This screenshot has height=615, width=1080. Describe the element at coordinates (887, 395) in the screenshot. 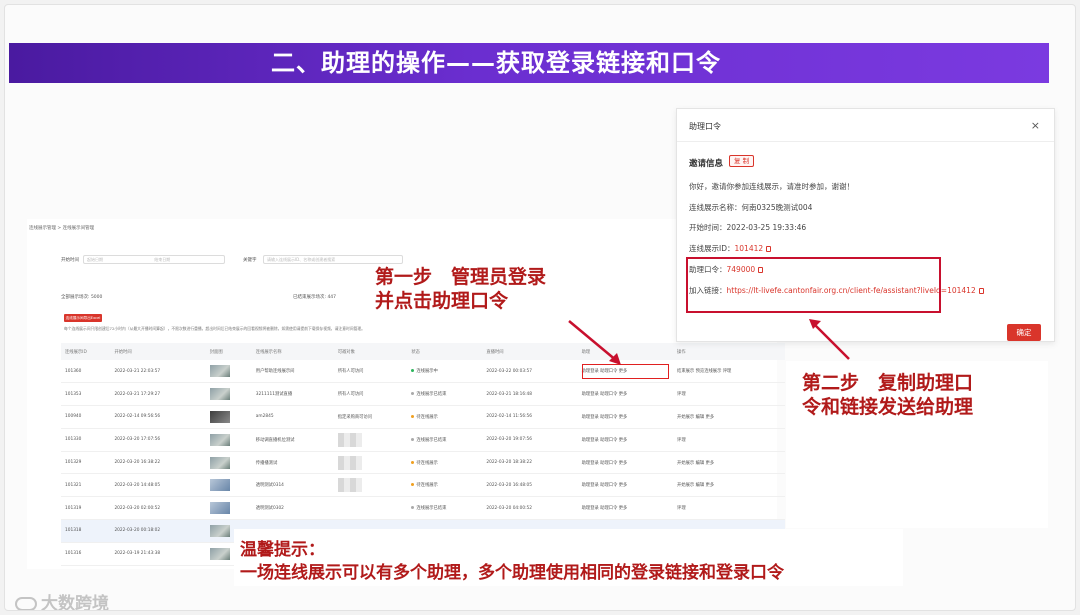

I see `step2-callout: 第二步 复制助理口 令和链接发送给助理` at that location.